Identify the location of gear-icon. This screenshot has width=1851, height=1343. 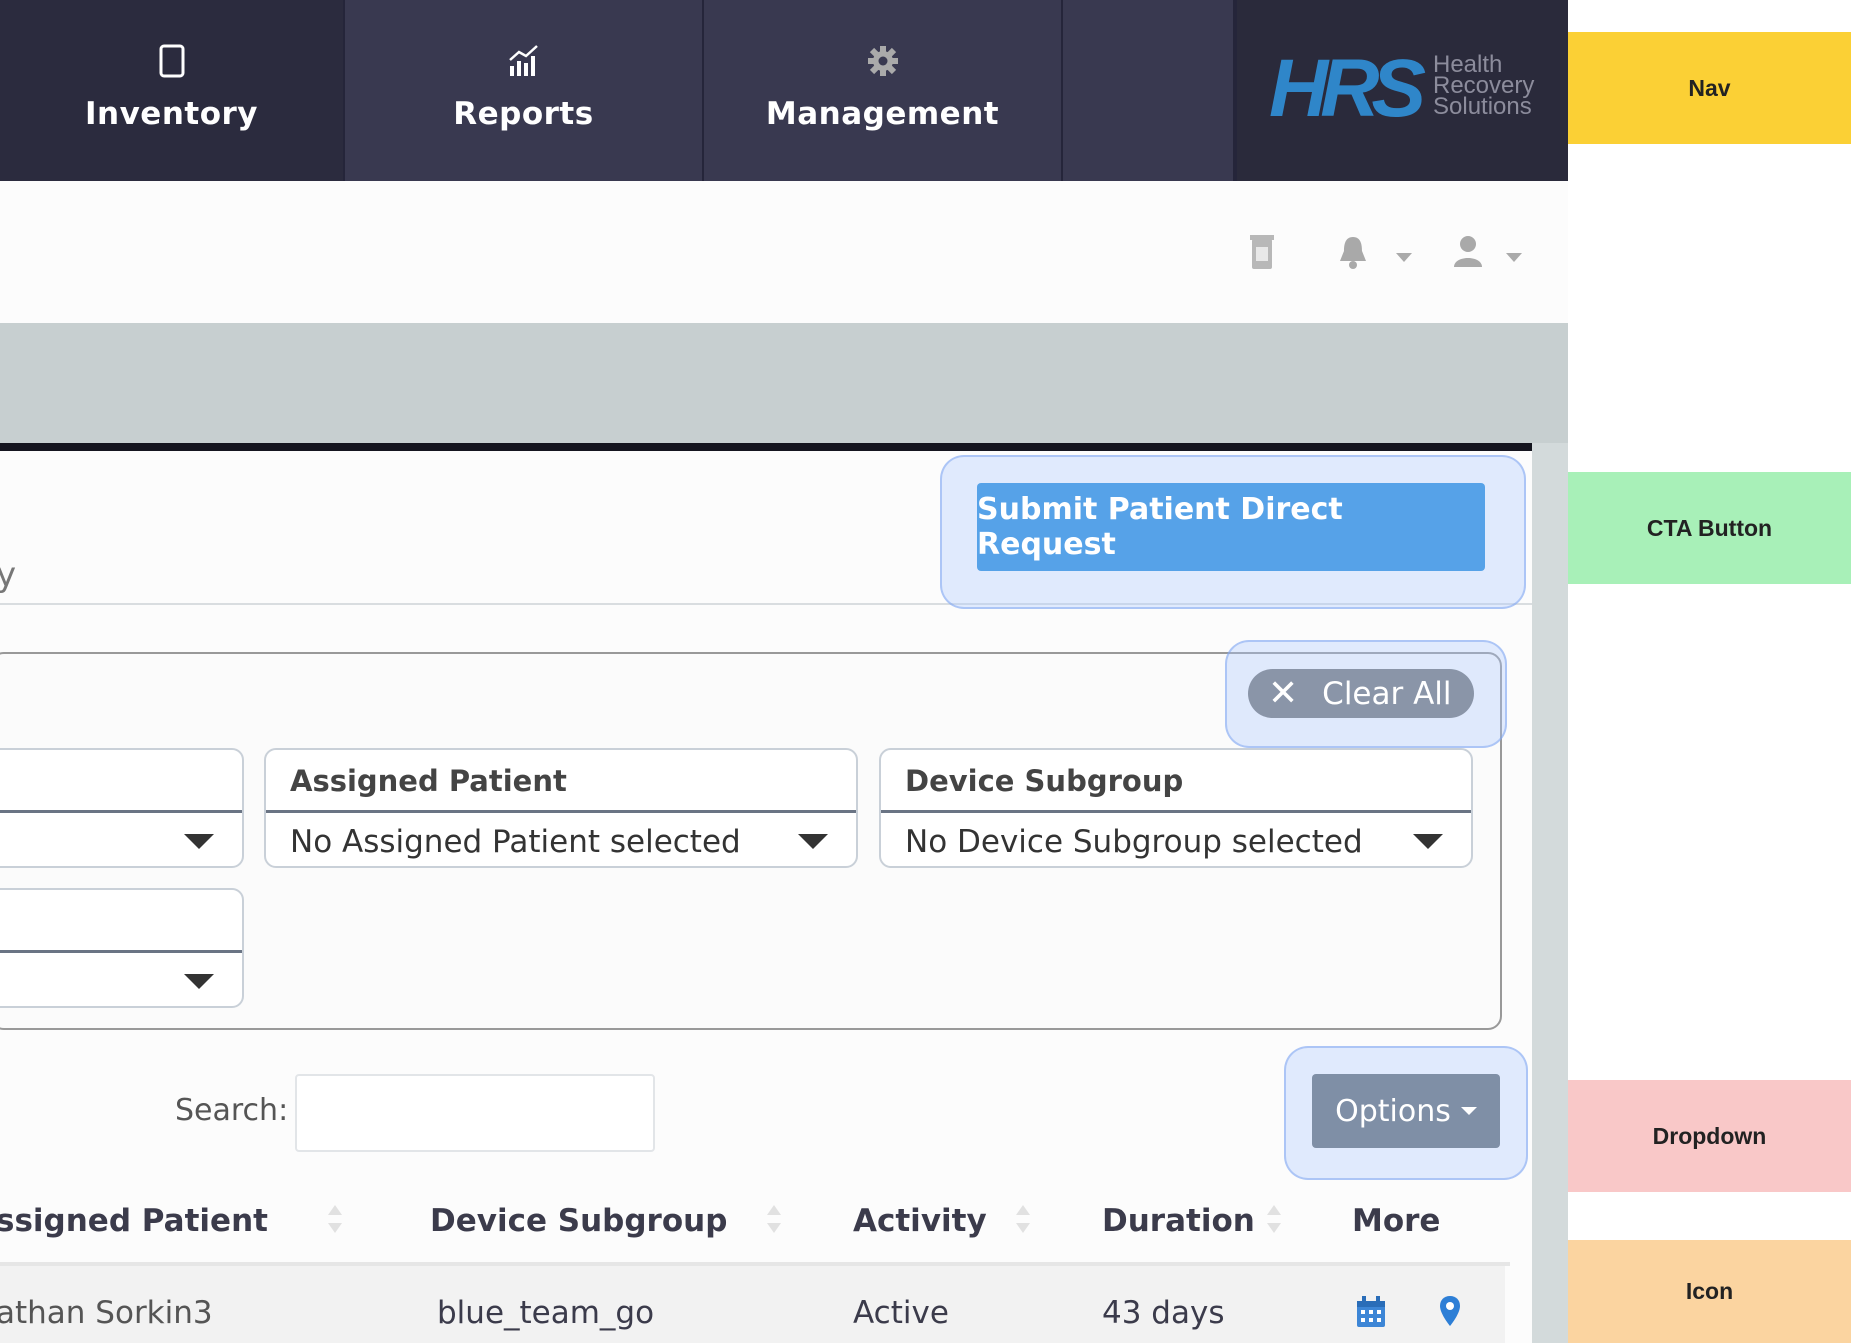
(882, 62).